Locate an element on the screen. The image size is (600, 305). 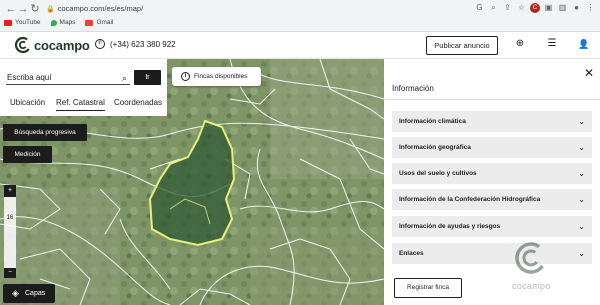
watermark-text: cocampo is located at coordinates (531, 286).